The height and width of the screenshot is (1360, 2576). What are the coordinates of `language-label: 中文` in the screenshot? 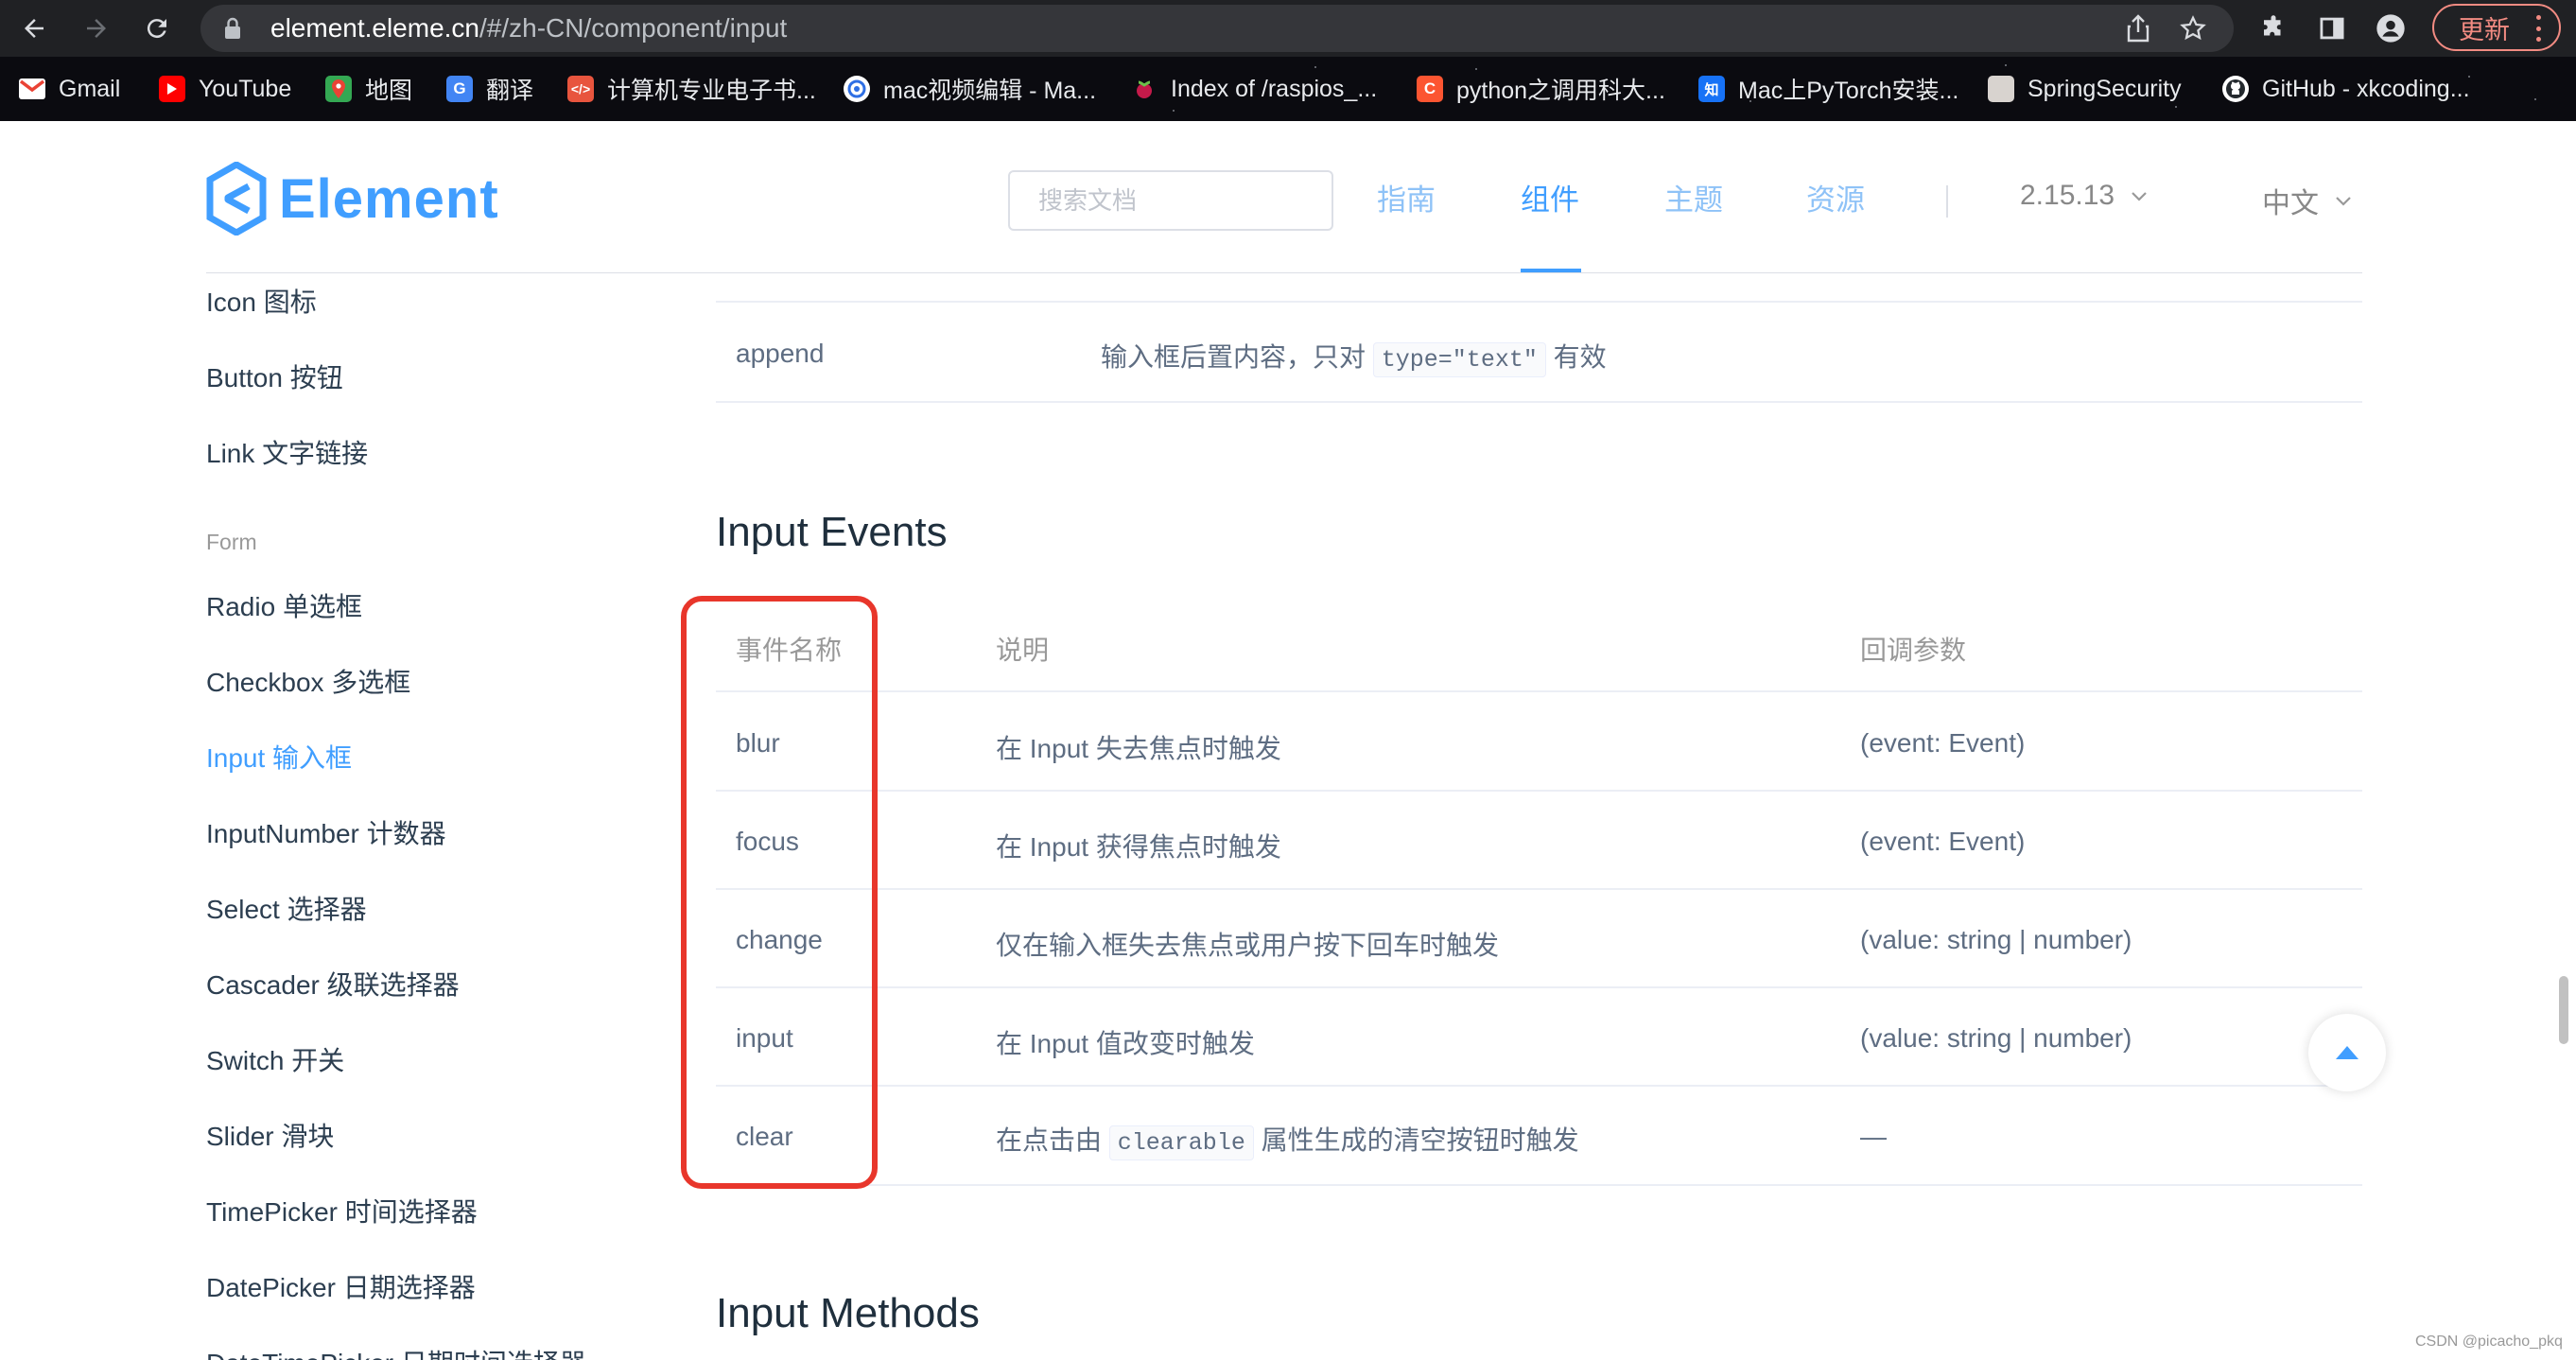 It's located at (2290, 204).